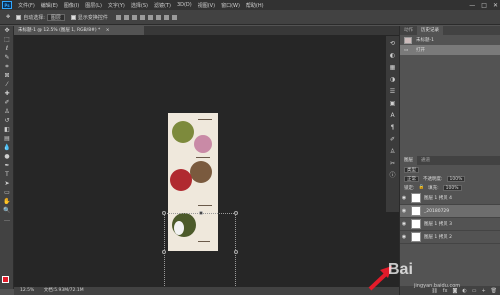 Image resolution: width=500 pixels, height=295 pixels. What do you see at coordinates (450, 224) in the screenshot?
I see `layer-row: ◉ 图层 1 拷贝 3` at bounding box center [450, 224].